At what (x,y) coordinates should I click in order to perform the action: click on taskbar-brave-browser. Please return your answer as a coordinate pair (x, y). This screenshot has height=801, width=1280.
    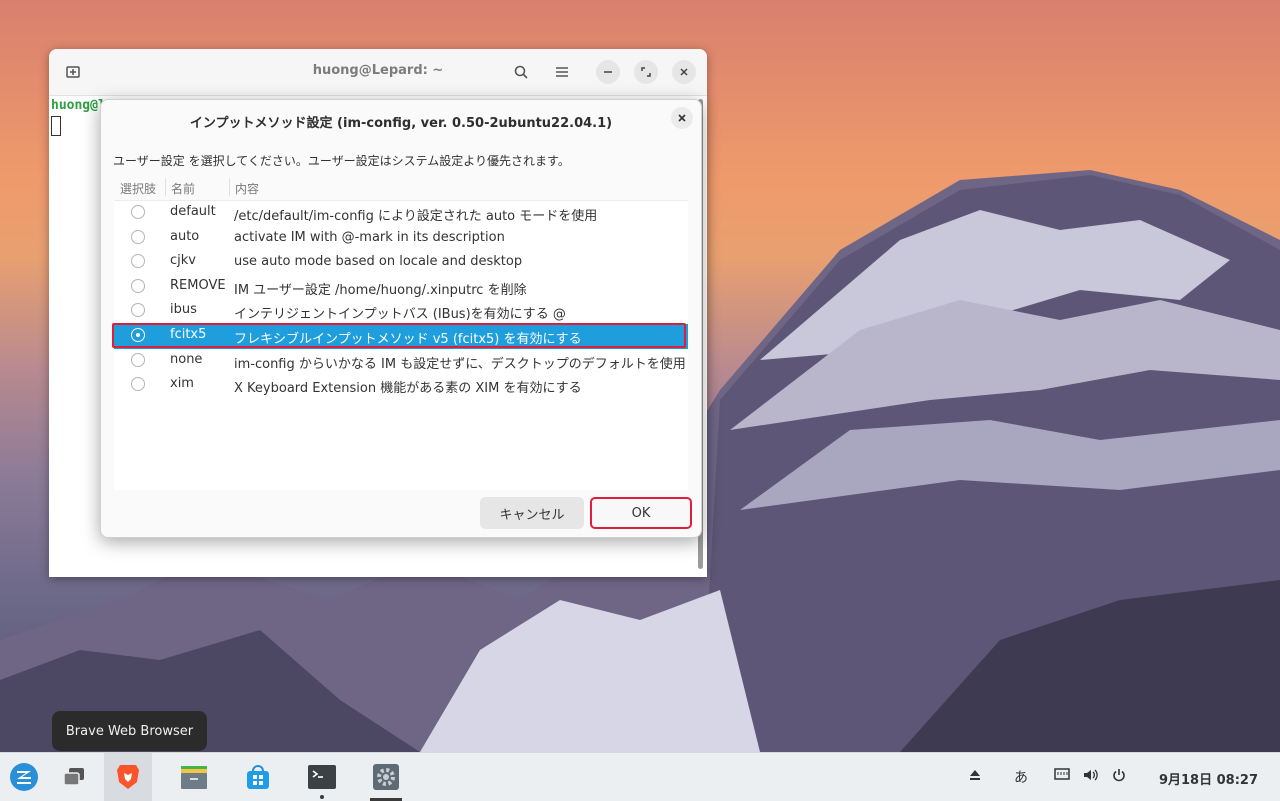
    Looking at the image, I should click on (128, 777).